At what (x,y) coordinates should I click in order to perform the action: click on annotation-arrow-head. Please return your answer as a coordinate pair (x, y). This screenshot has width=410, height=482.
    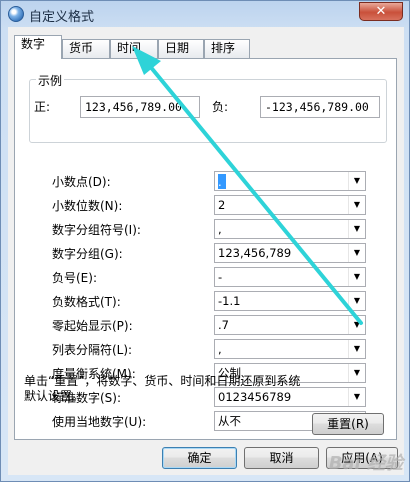
    Looking at the image, I should click on (146, 60).